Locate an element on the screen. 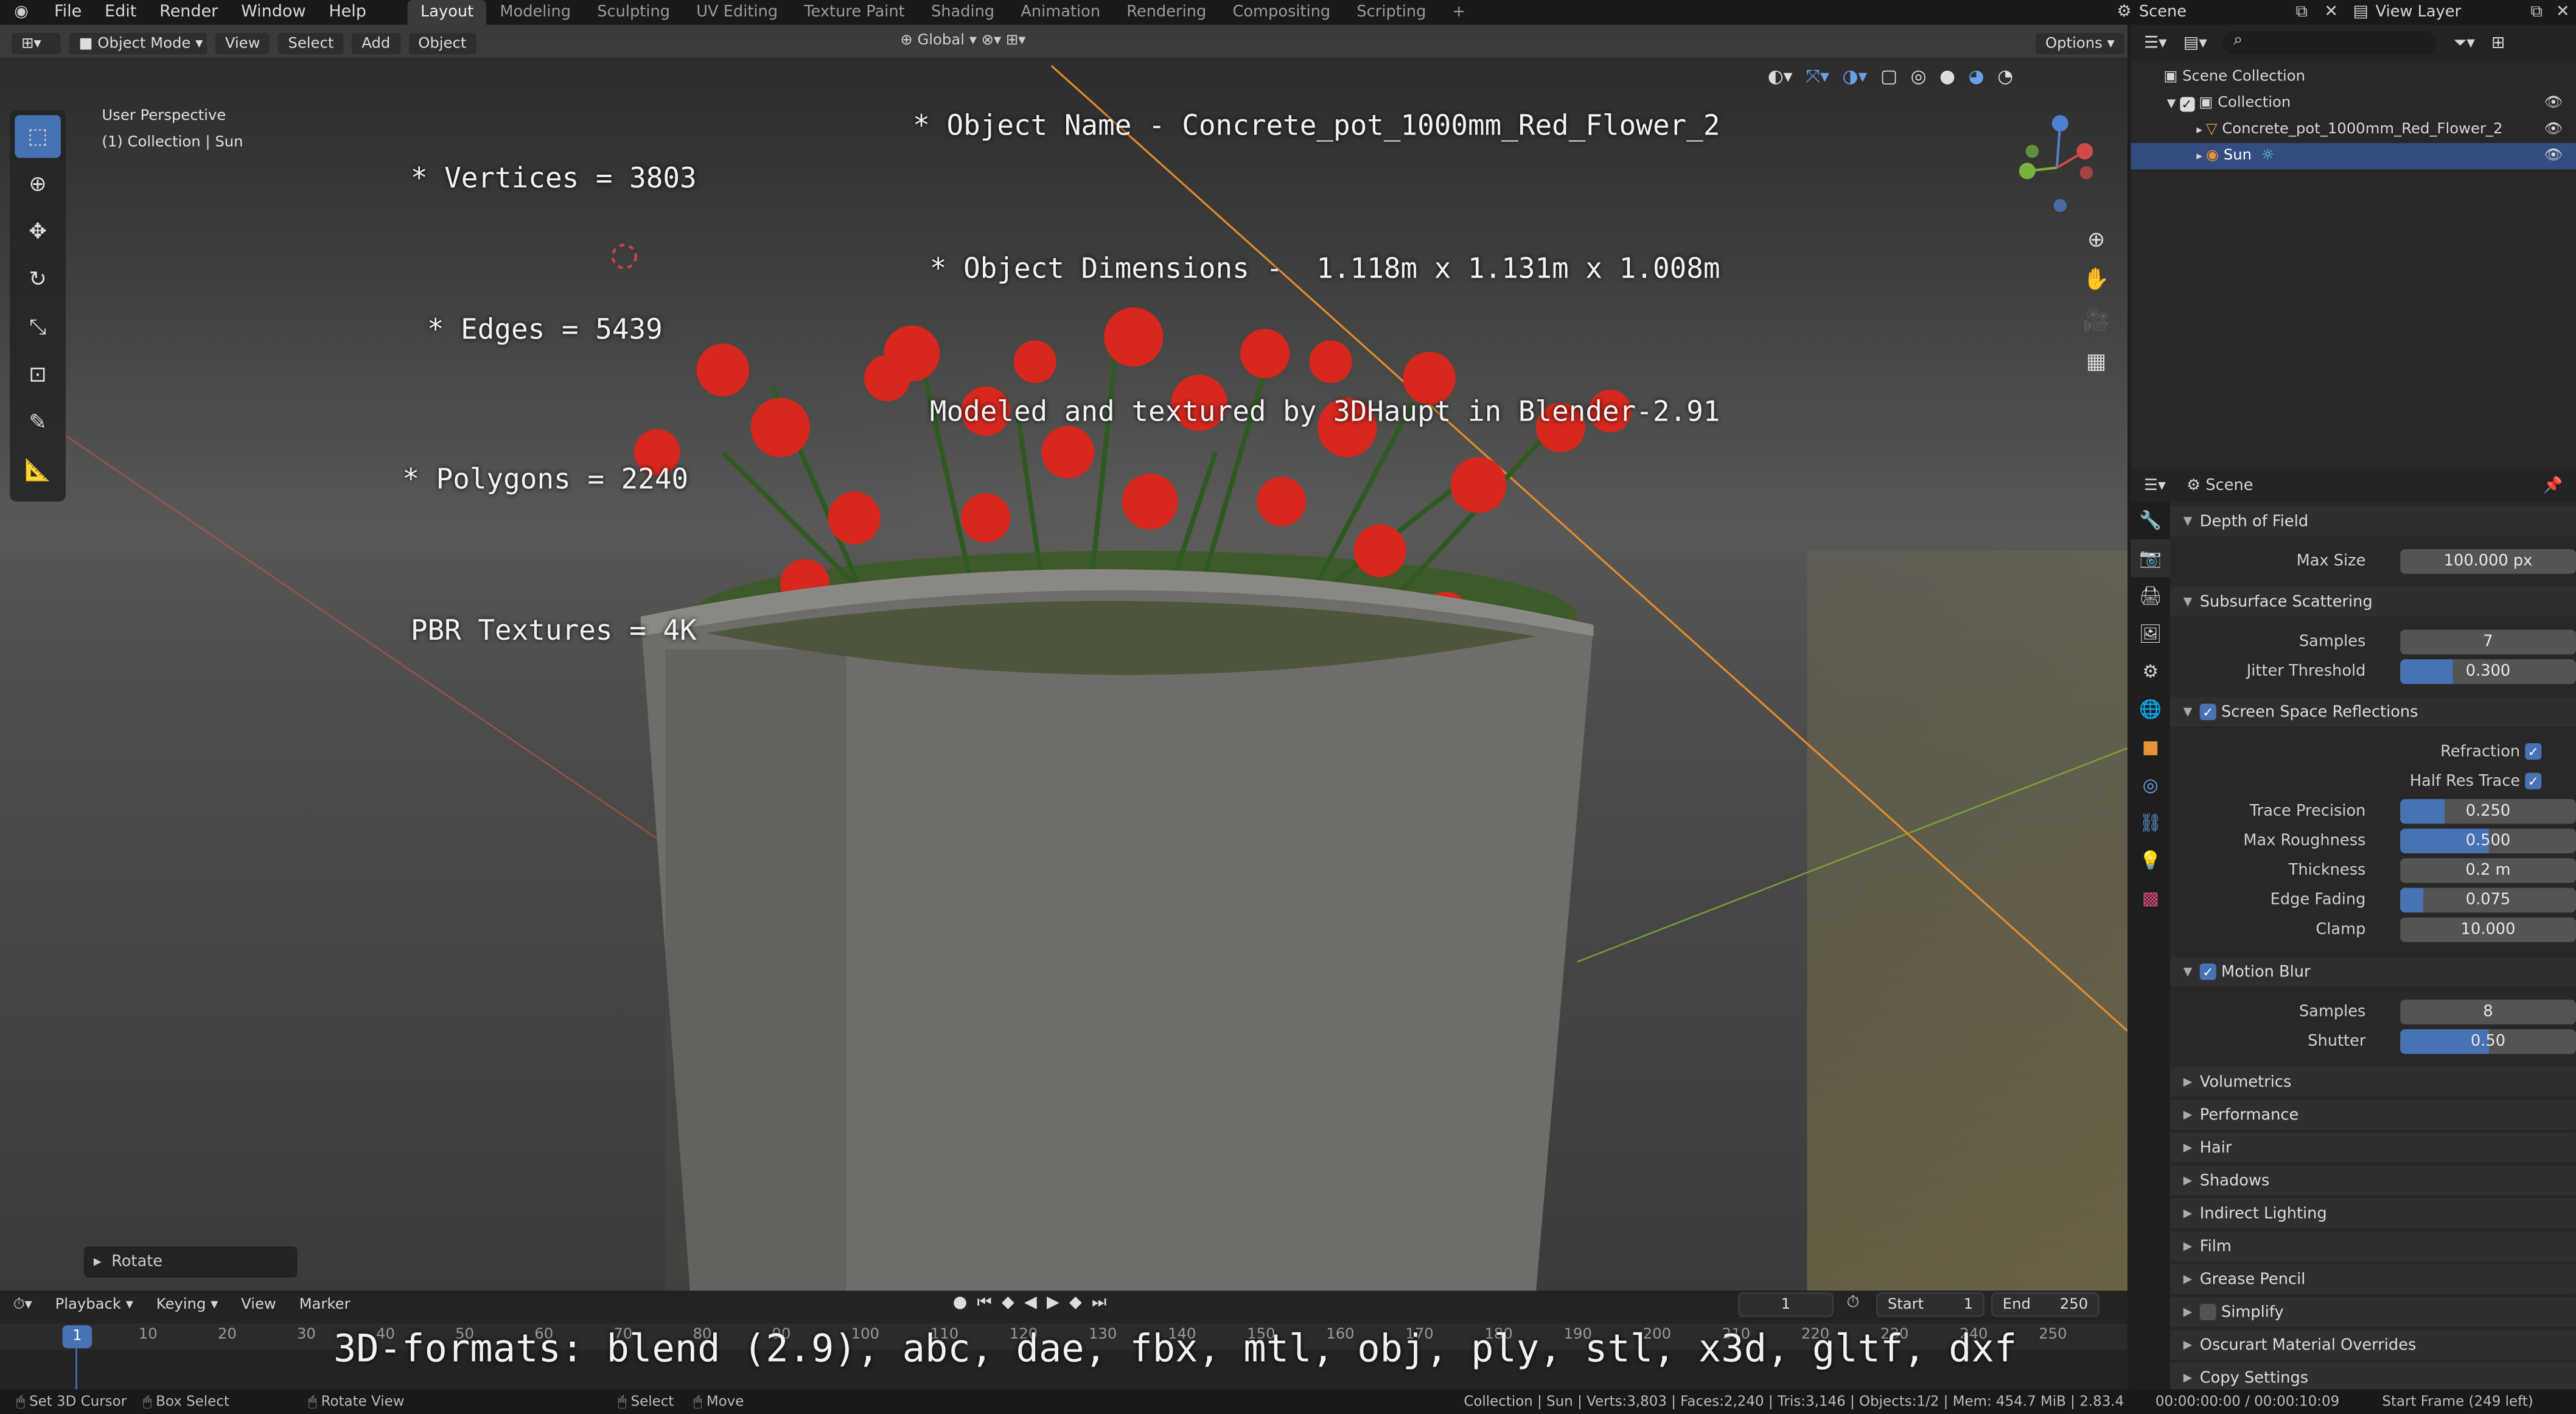 The height and width of the screenshot is (1414, 2576). end-frame-field: End 250 is located at coordinates (2045, 1304).